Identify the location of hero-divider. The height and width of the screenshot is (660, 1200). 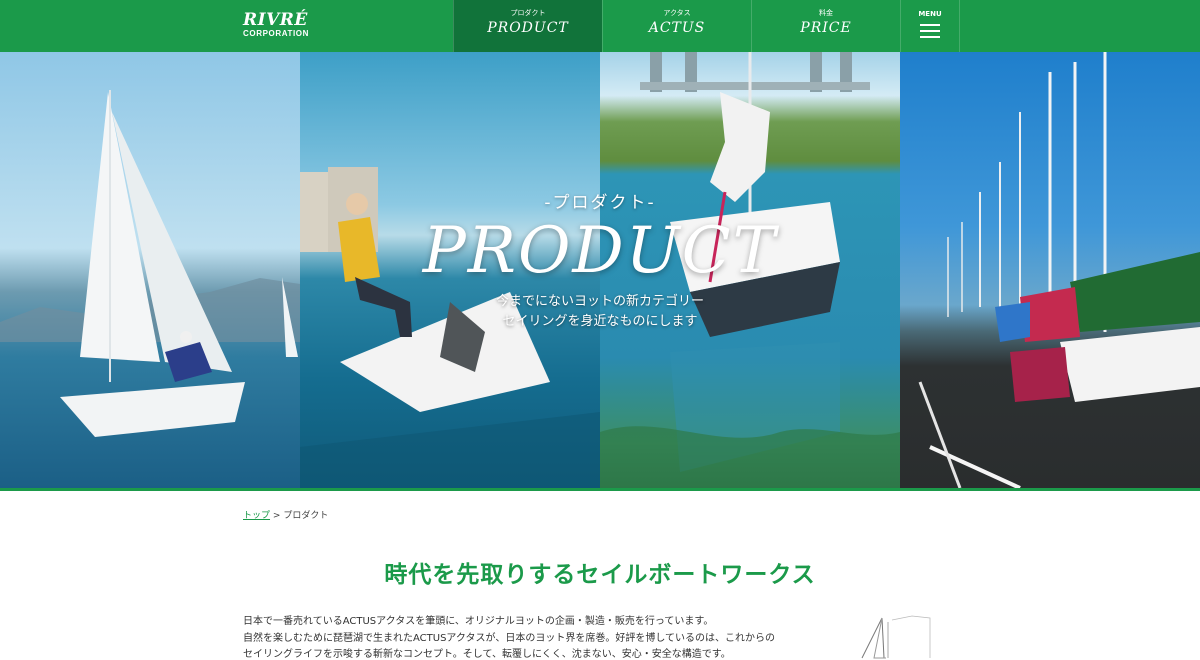
(600, 489).